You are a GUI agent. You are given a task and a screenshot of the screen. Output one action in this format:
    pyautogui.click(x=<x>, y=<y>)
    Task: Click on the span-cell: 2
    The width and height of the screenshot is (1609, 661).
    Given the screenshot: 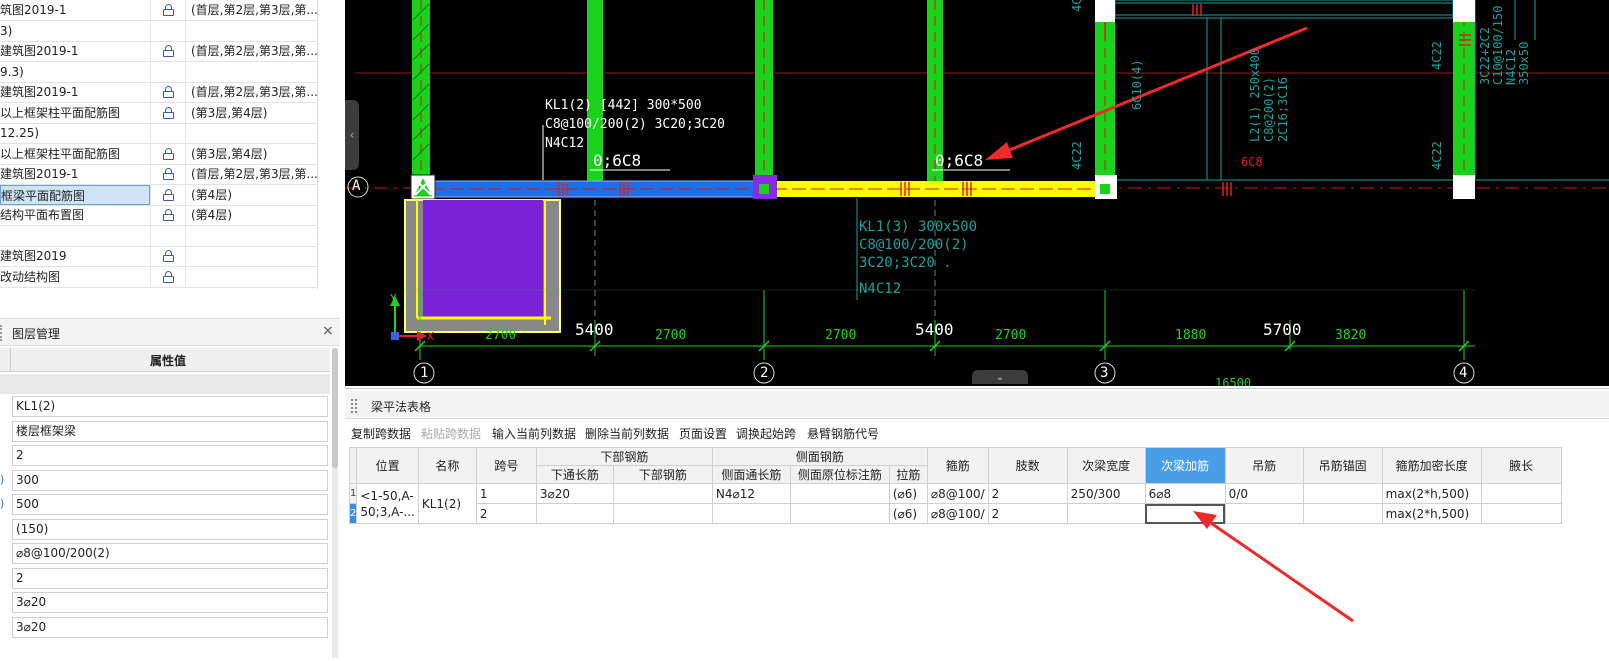 What is the action you would take?
    pyautogui.click(x=506, y=513)
    